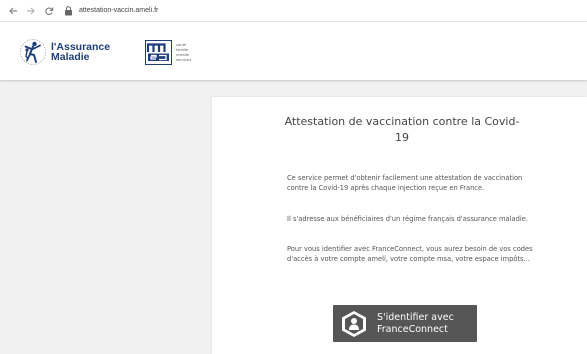 The height and width of the screenshot is (354, 587). I want to click on address-bar: attestation-vaccin.ameli.fr, so click(111, 11).